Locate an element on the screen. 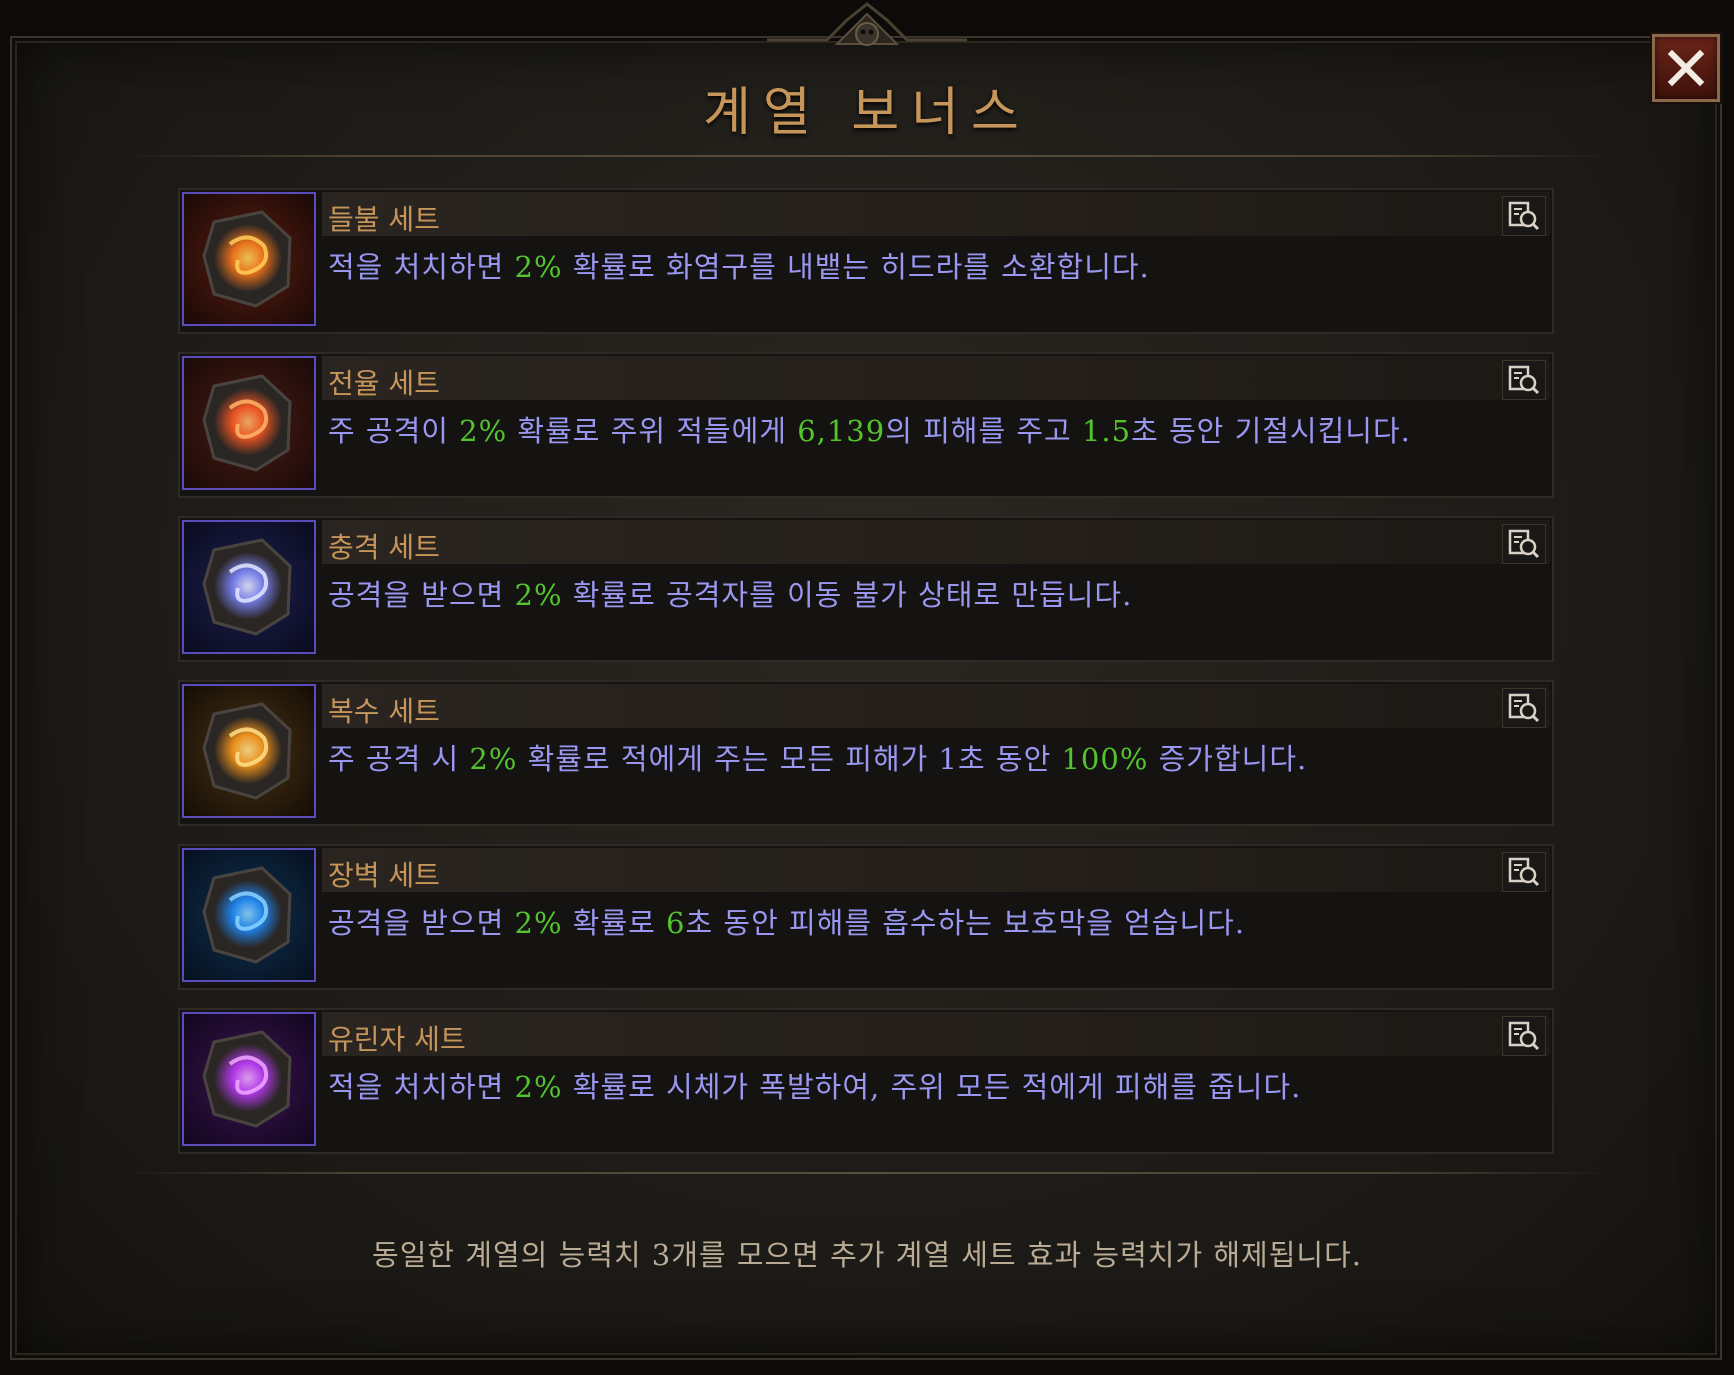 Image resolution: width=1734 pixels, height=1375 pixels. set-description: 공격을 받으면 2% 확률로 6초 동안 피해를 흡수하는 보호막을 얻습니다. is located at coordinates (900, 921).